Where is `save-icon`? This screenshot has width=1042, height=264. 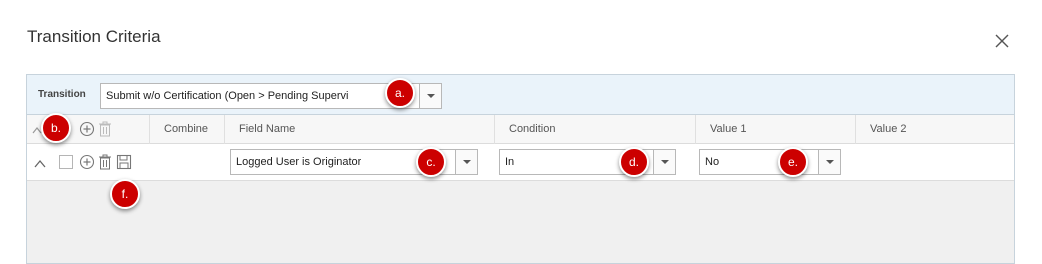 save-icon is located at coordinates (124, 162).